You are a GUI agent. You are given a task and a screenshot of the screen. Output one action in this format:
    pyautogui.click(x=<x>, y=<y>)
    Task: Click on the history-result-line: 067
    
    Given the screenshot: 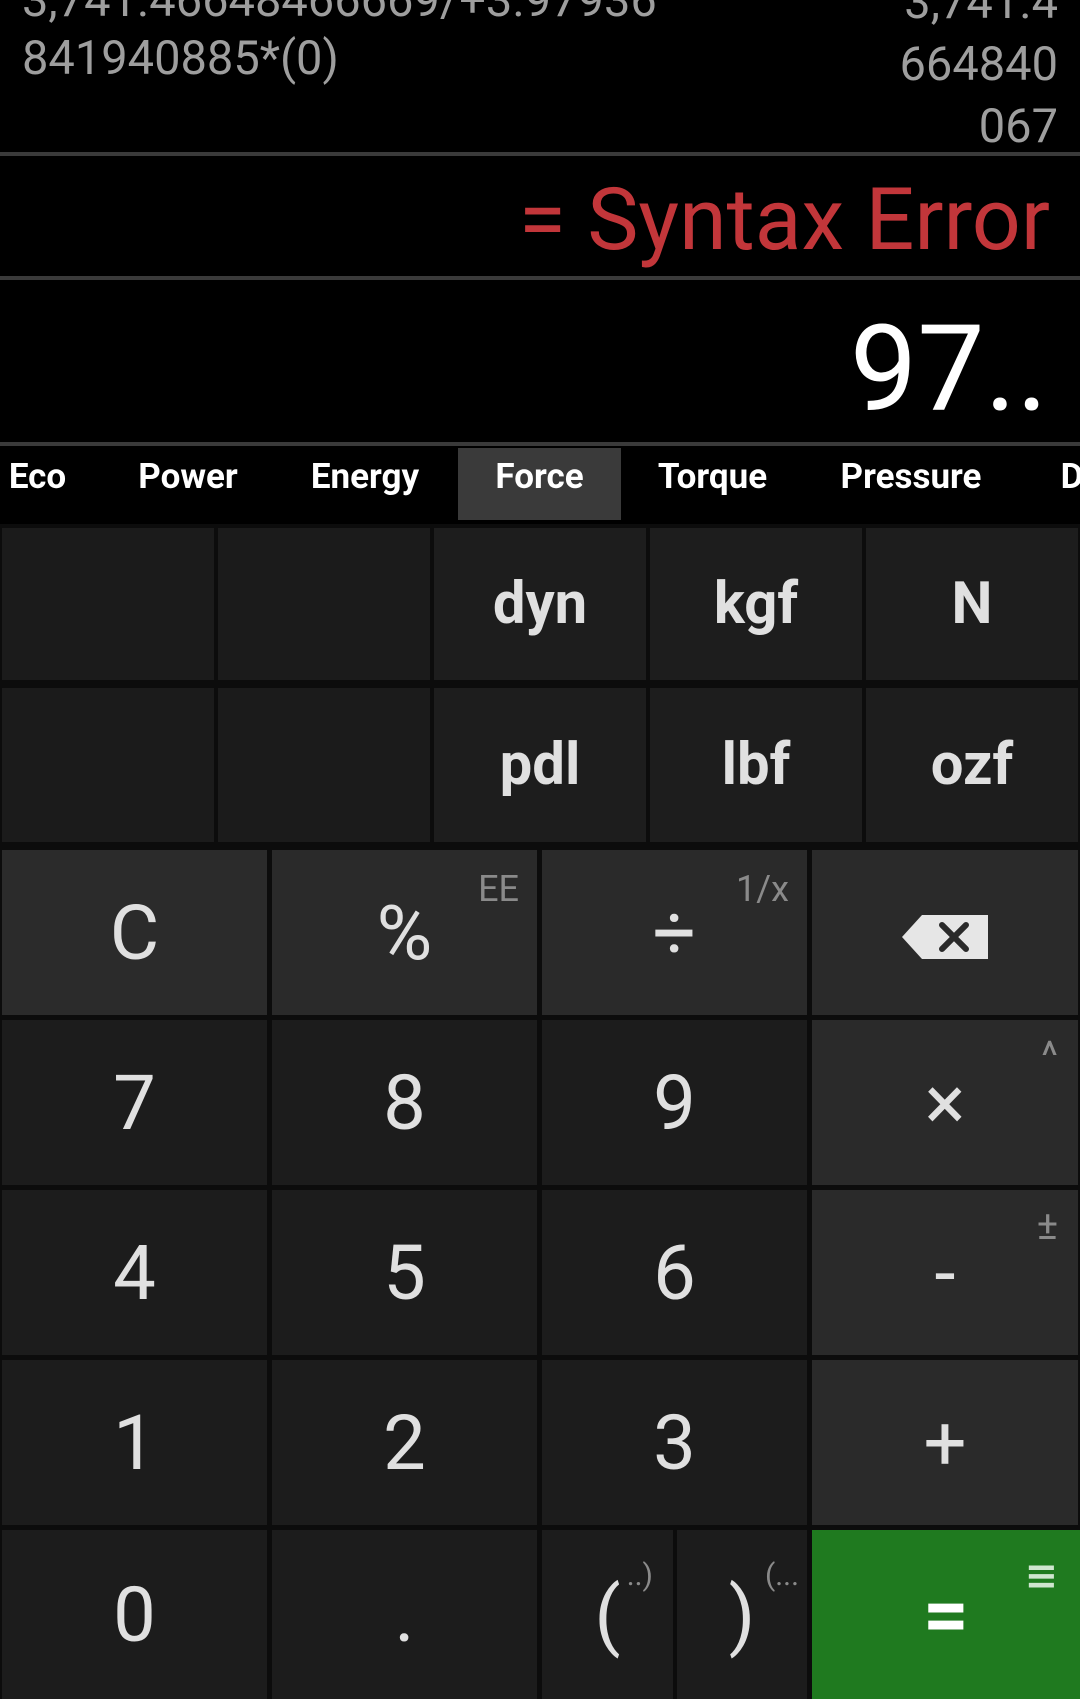 What is the action you would take?
    pyautogui.click(x=1018, y=125)
    